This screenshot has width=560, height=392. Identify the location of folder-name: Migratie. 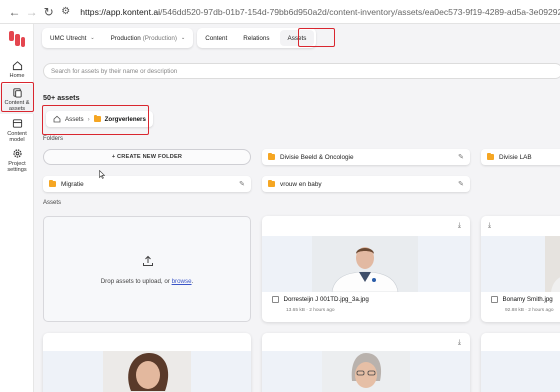
(72, 184).